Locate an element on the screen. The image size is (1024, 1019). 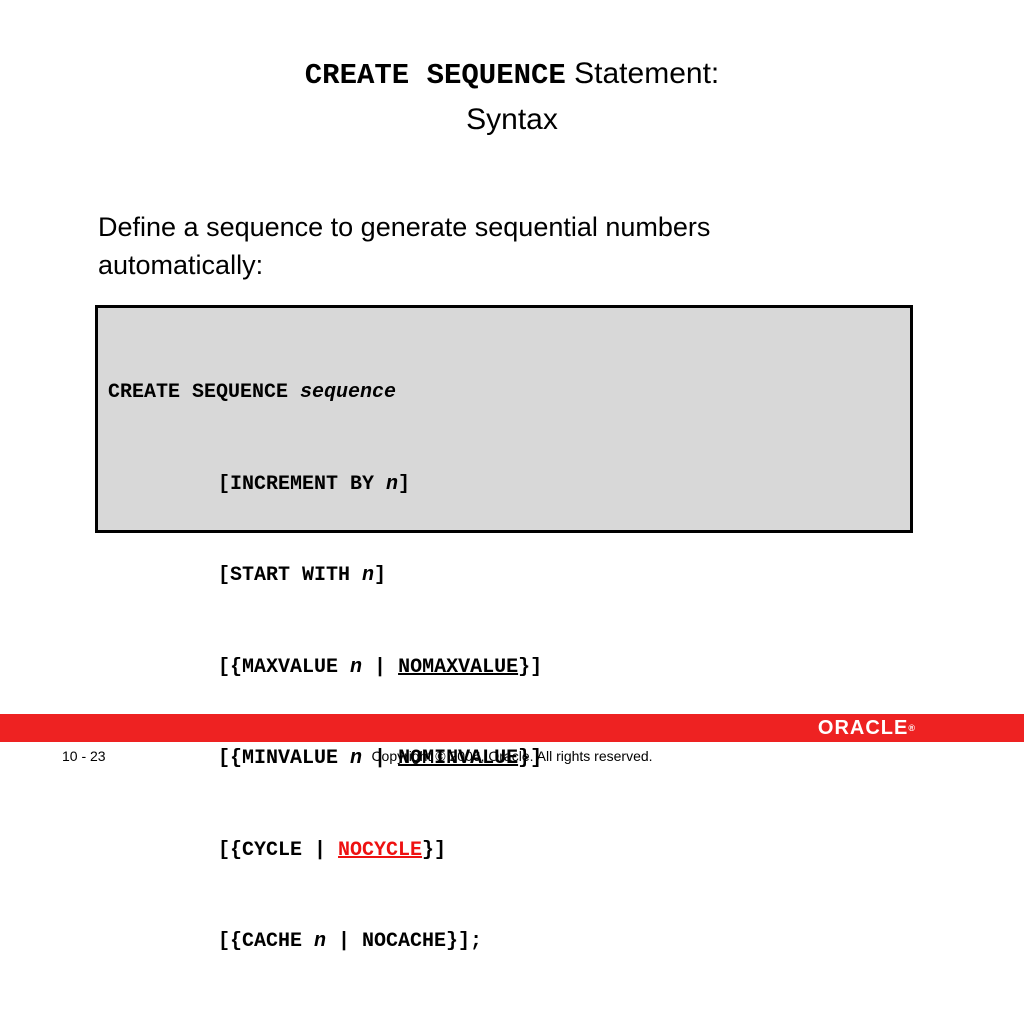
logo-text: ORACLE is located at coordinates (863, 728).